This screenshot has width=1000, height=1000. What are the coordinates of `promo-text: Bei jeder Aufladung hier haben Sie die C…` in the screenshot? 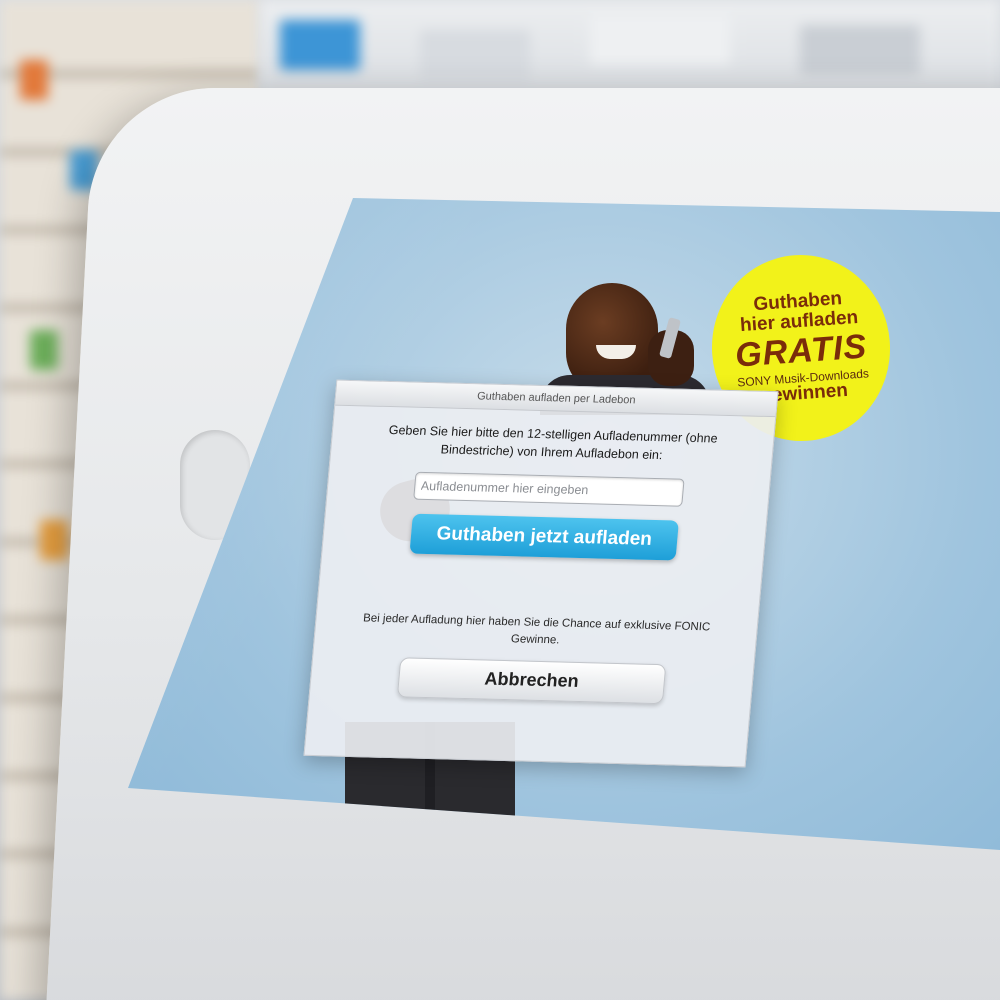 It's located at (536, 629).